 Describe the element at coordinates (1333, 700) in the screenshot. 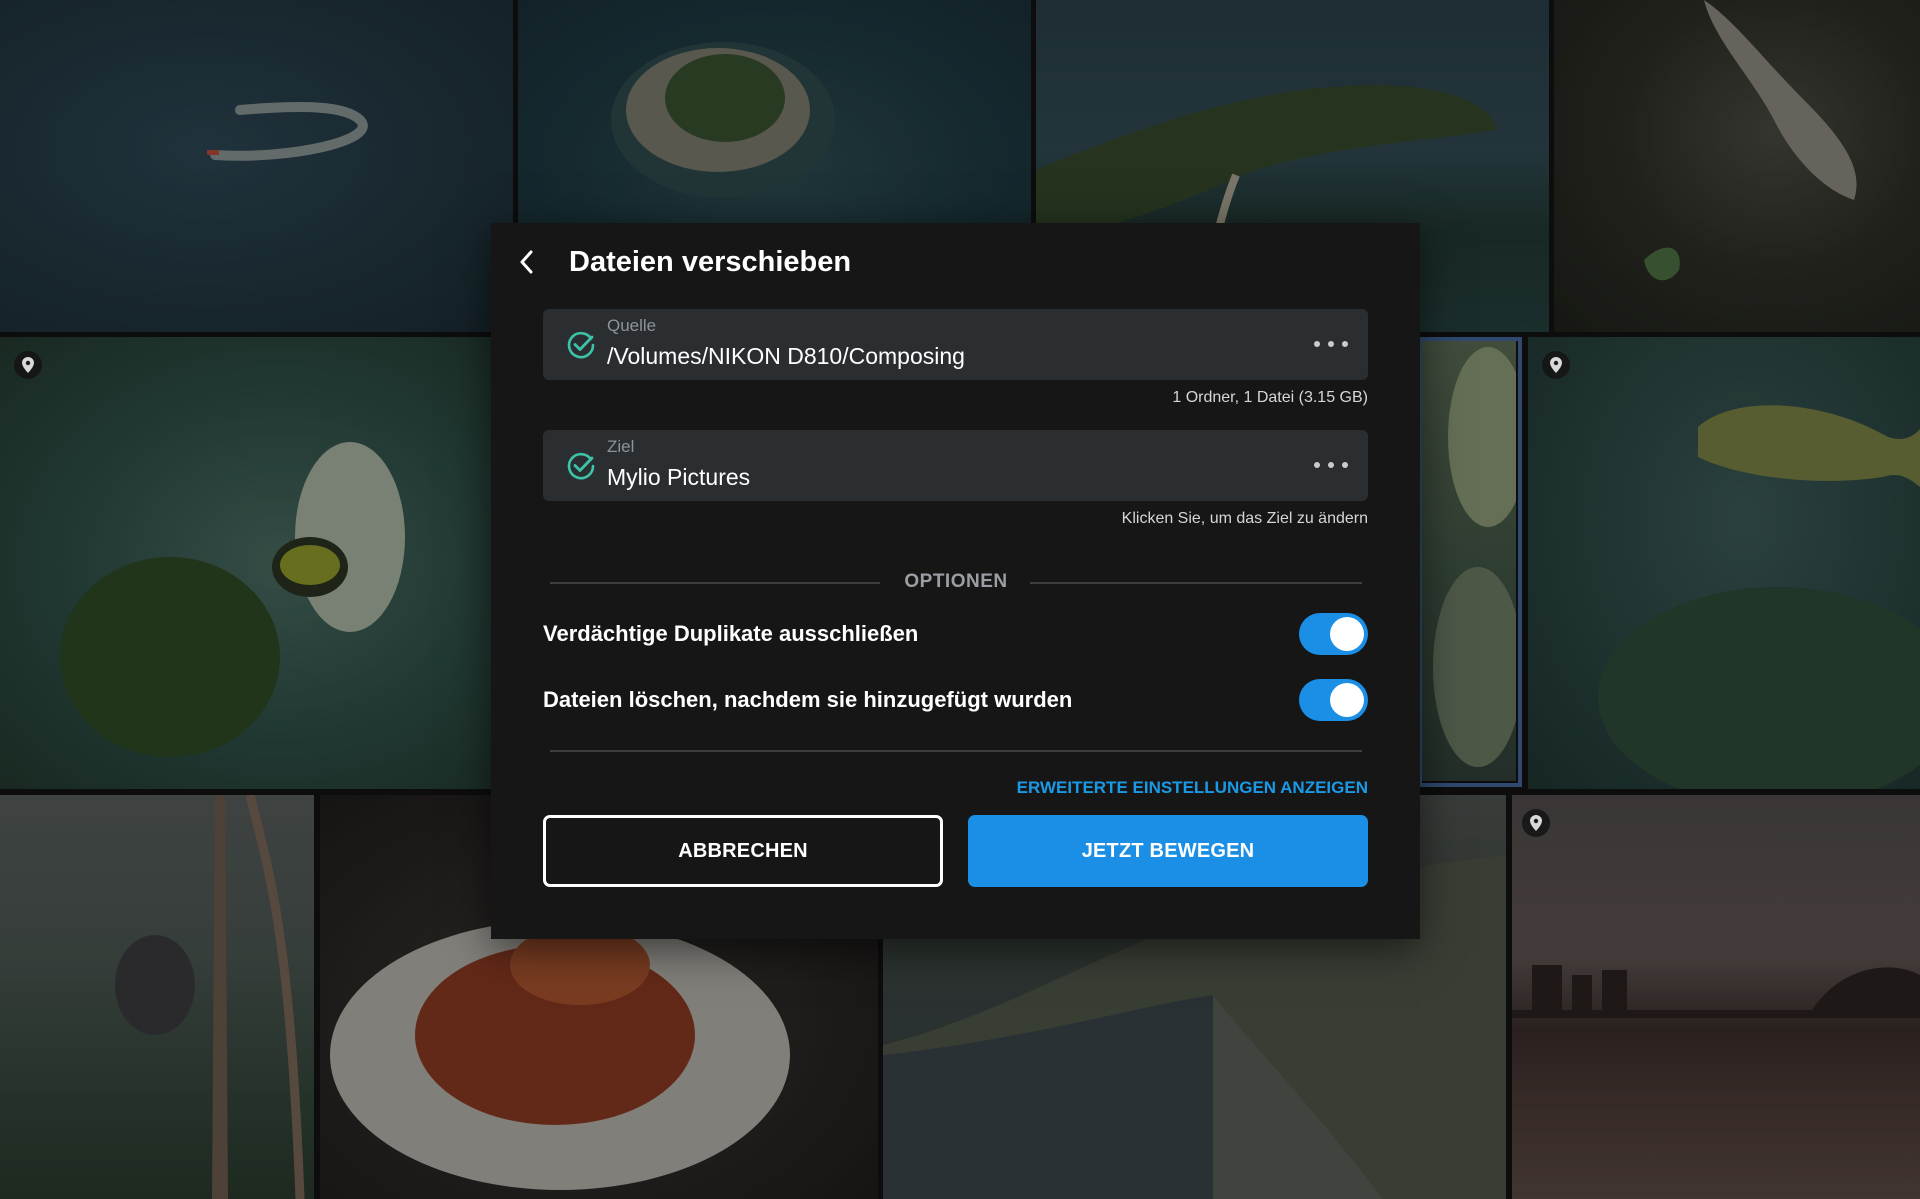

I see `delete-after-add-toggle` at that location.